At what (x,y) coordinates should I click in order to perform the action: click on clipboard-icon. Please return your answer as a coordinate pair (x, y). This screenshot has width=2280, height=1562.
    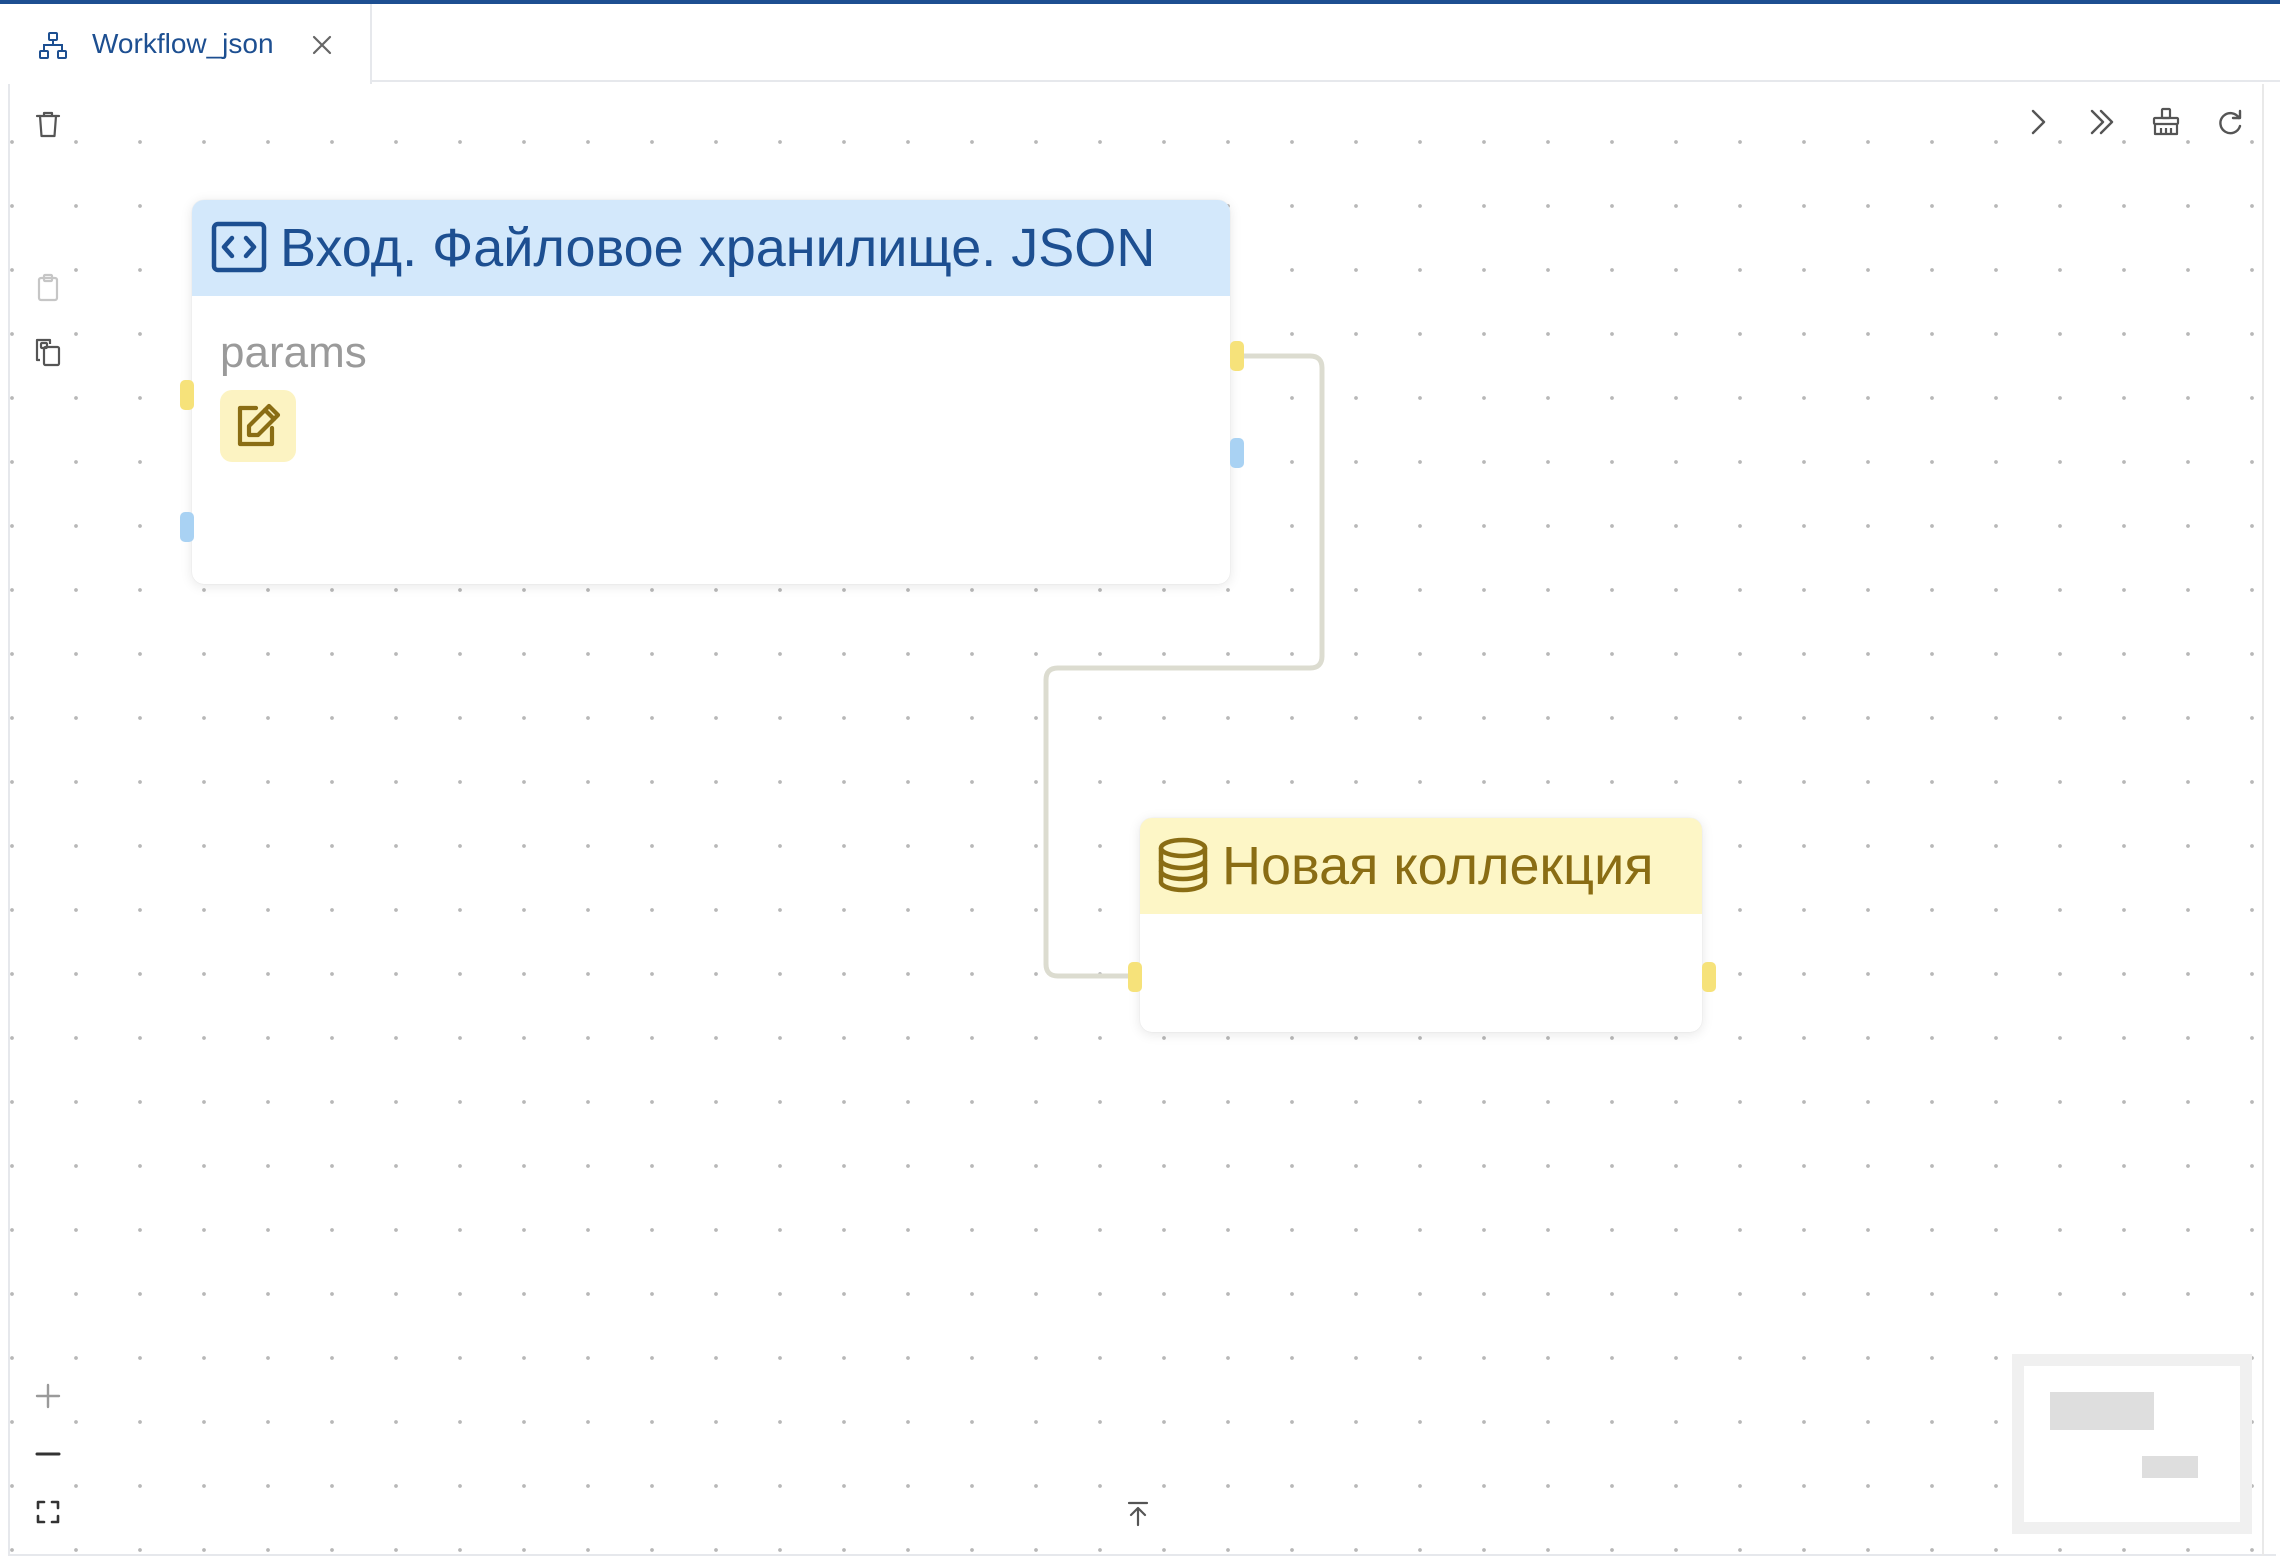
    Looking at the image, I should click on (48, 290).